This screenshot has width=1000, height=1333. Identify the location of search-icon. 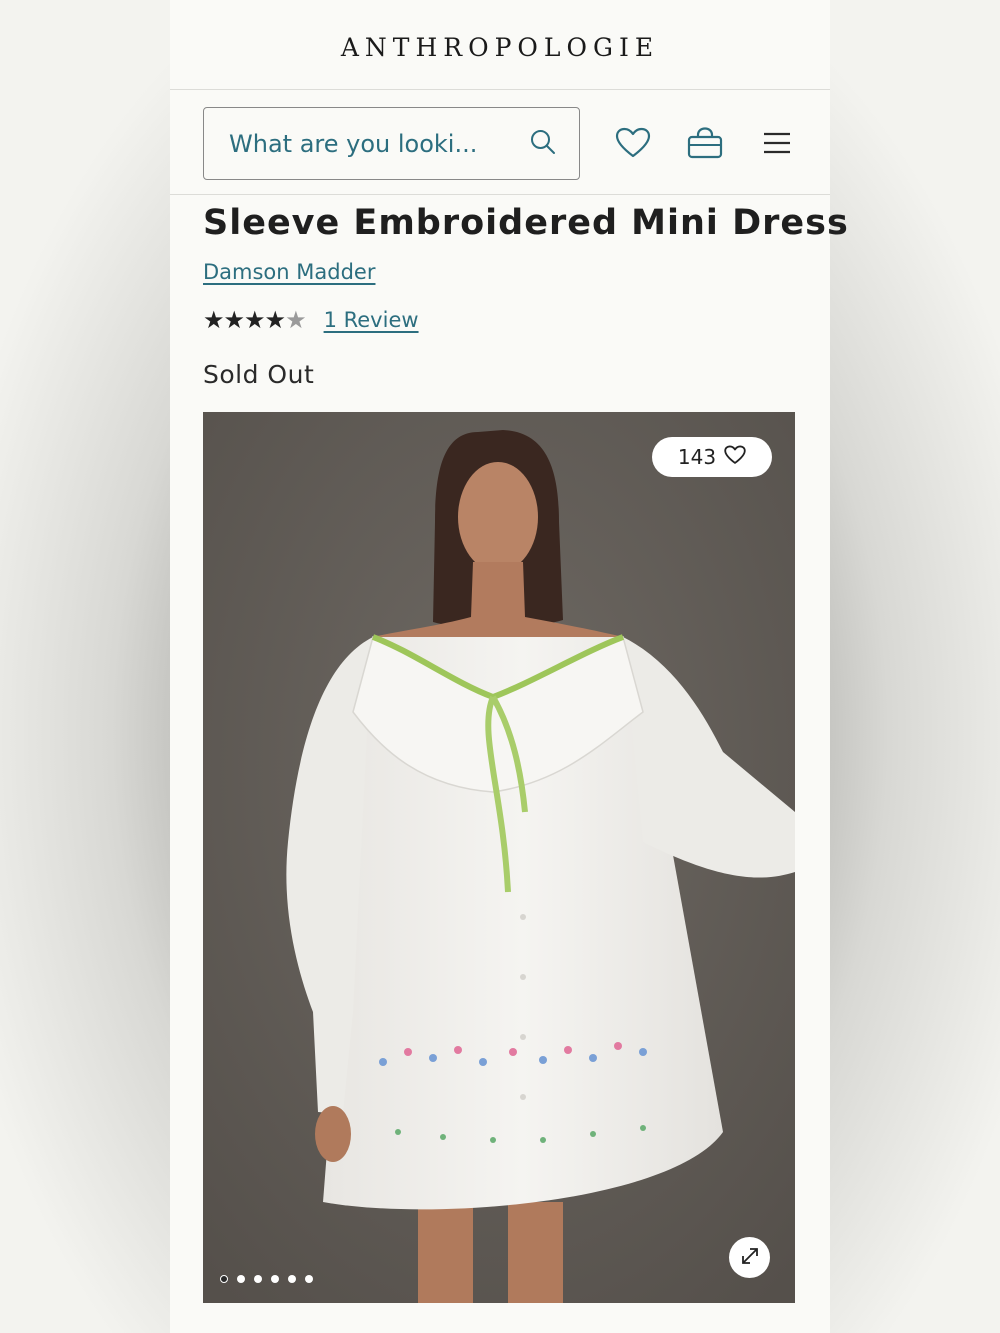
(543, 144).